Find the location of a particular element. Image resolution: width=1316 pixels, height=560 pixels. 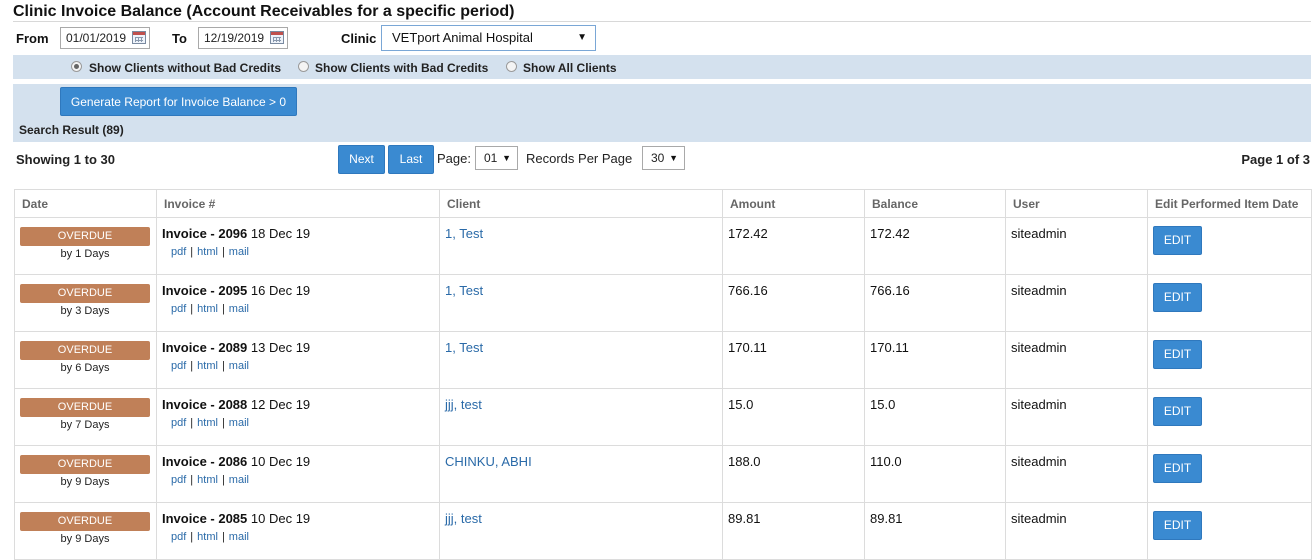

invoice-cell: Invoice - 2089 13 Dec 19 pdf | html | mail is located at coordinates (298, 360).